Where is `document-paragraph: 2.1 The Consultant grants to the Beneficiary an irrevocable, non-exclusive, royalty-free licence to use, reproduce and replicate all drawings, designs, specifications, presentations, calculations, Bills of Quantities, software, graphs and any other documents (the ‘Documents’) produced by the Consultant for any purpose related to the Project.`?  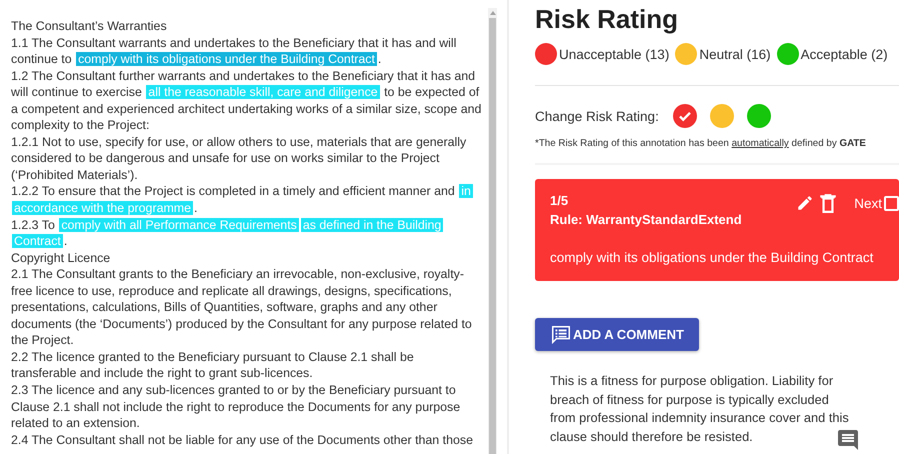
document-paragraph: 2.1 The Consultant grants to the Beneficiary an irrevocable, non-exclusive, royalty-free licence to use, reproduce and replicate all drawings, designs, specifications, presentations, calculations, Bills of Quantities, software, graphs and any other documents (the ‘Documents’) produced by the Consultant for any purpose related to the Project. is located at coordinates (242, 307).